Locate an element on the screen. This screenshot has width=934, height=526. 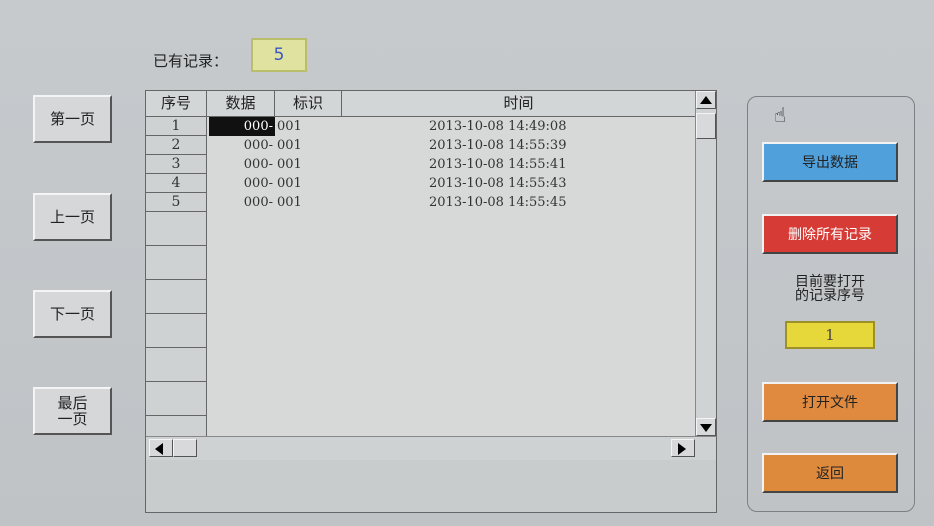
header-mark: 标识 is located at coordinates (308, 104).